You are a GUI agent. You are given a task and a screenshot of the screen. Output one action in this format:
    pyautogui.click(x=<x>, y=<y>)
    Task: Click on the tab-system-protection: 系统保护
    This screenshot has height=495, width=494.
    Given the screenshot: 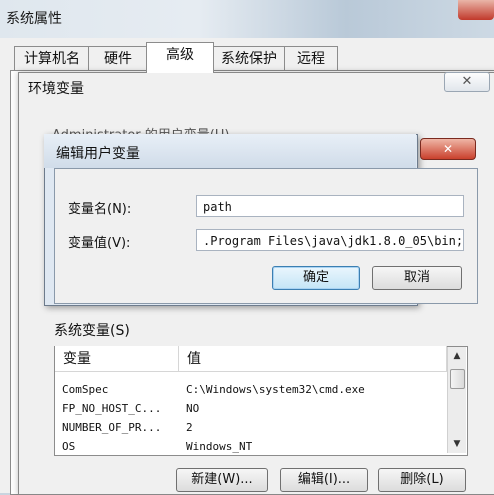 What is the action you would take?
    pyautogui.click(x=249, y=58)
    